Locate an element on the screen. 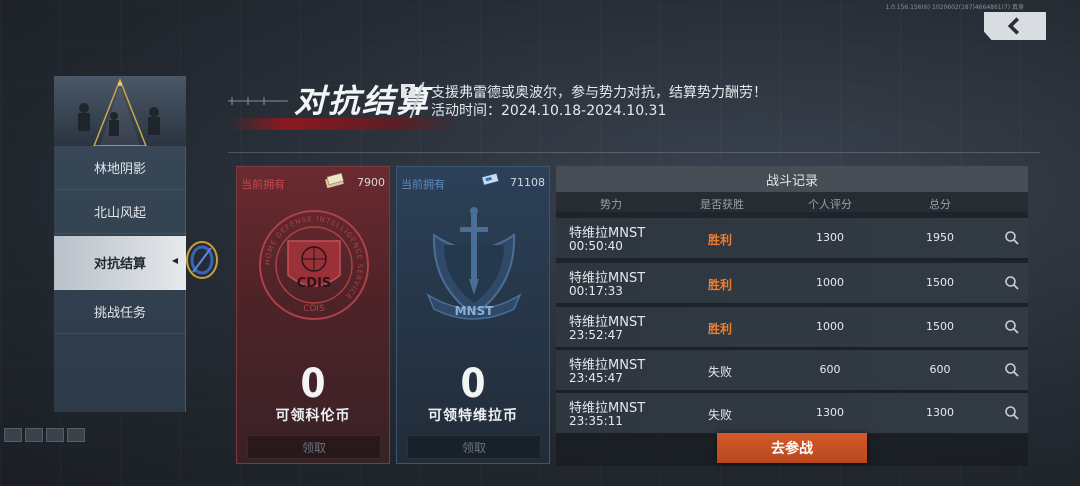 The image size is (1080, 486). back-button is located at coordinates (1015, 26).